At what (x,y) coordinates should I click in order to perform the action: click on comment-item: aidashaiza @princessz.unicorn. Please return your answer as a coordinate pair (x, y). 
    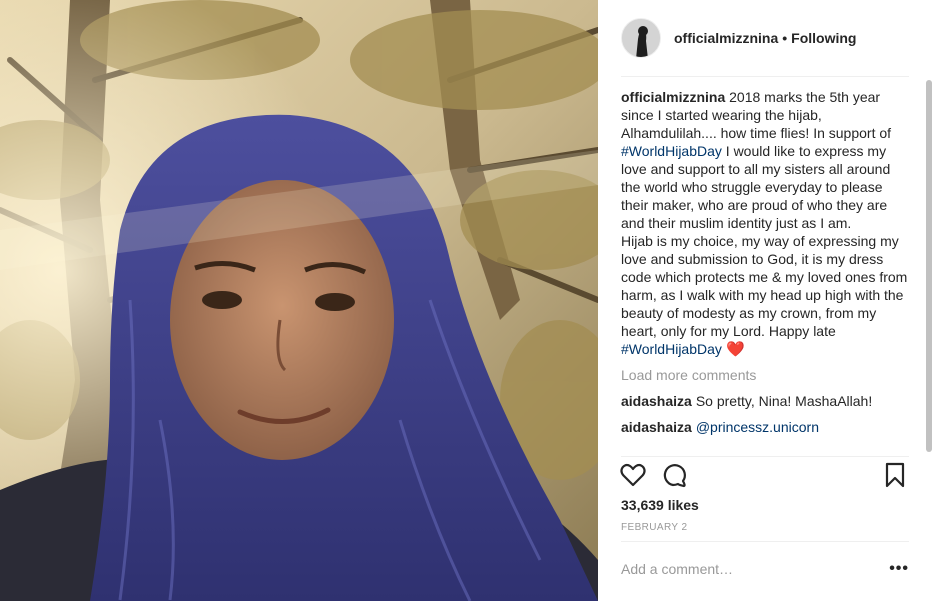
    Looking at the image, I should click on (765, 427).